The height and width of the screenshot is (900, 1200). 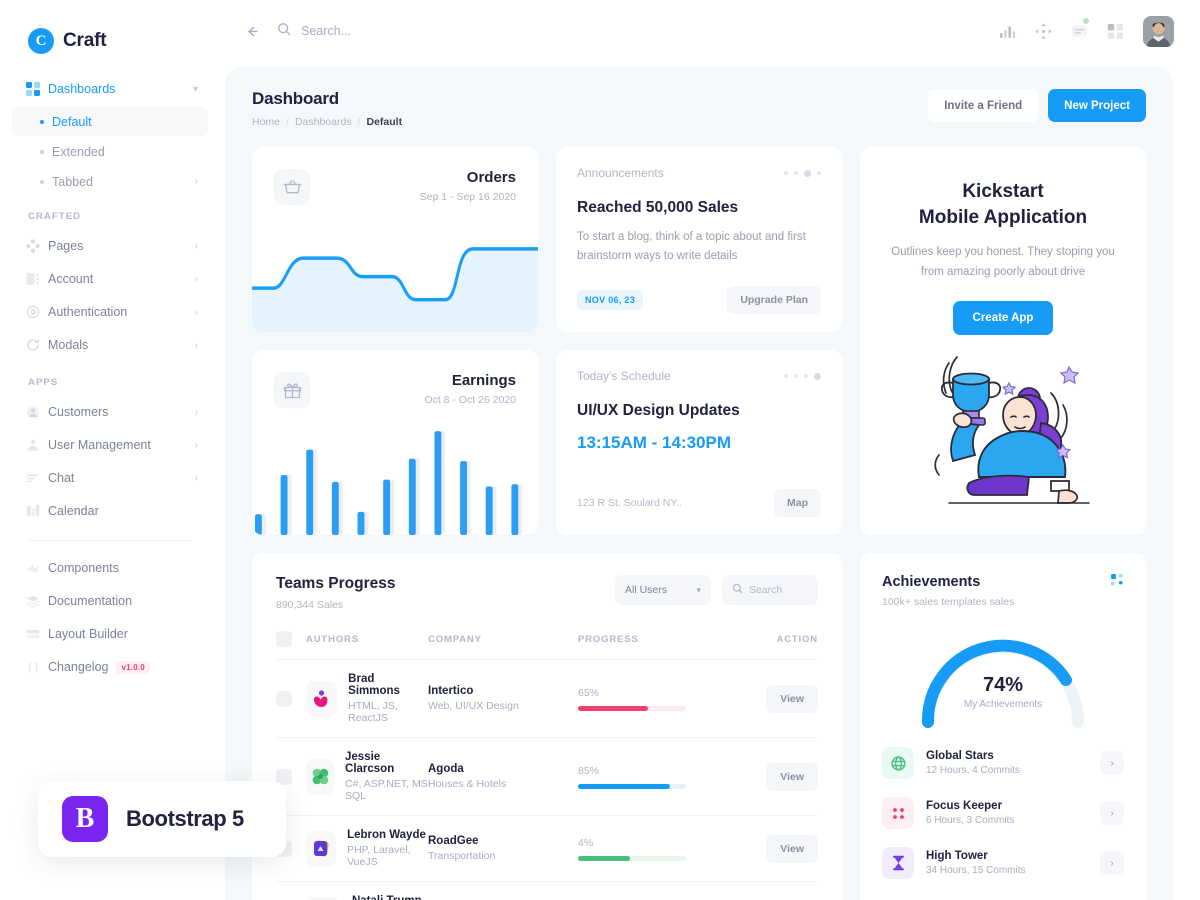 What do you see at coordinates (320, 776) in the screenshot?
I see `clover-logo` at bounding box center [320, 776].